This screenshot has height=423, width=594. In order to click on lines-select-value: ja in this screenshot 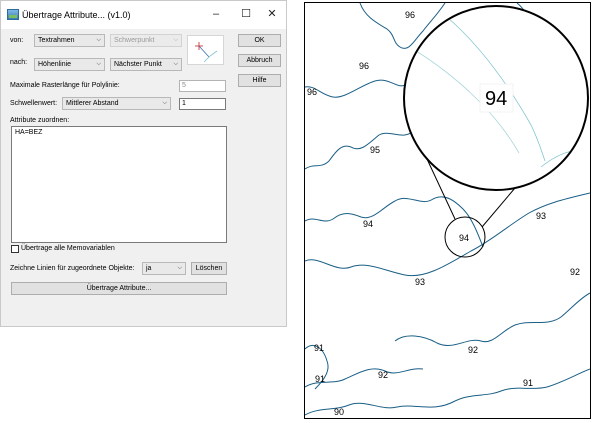, I will do `click(149, 268)`.